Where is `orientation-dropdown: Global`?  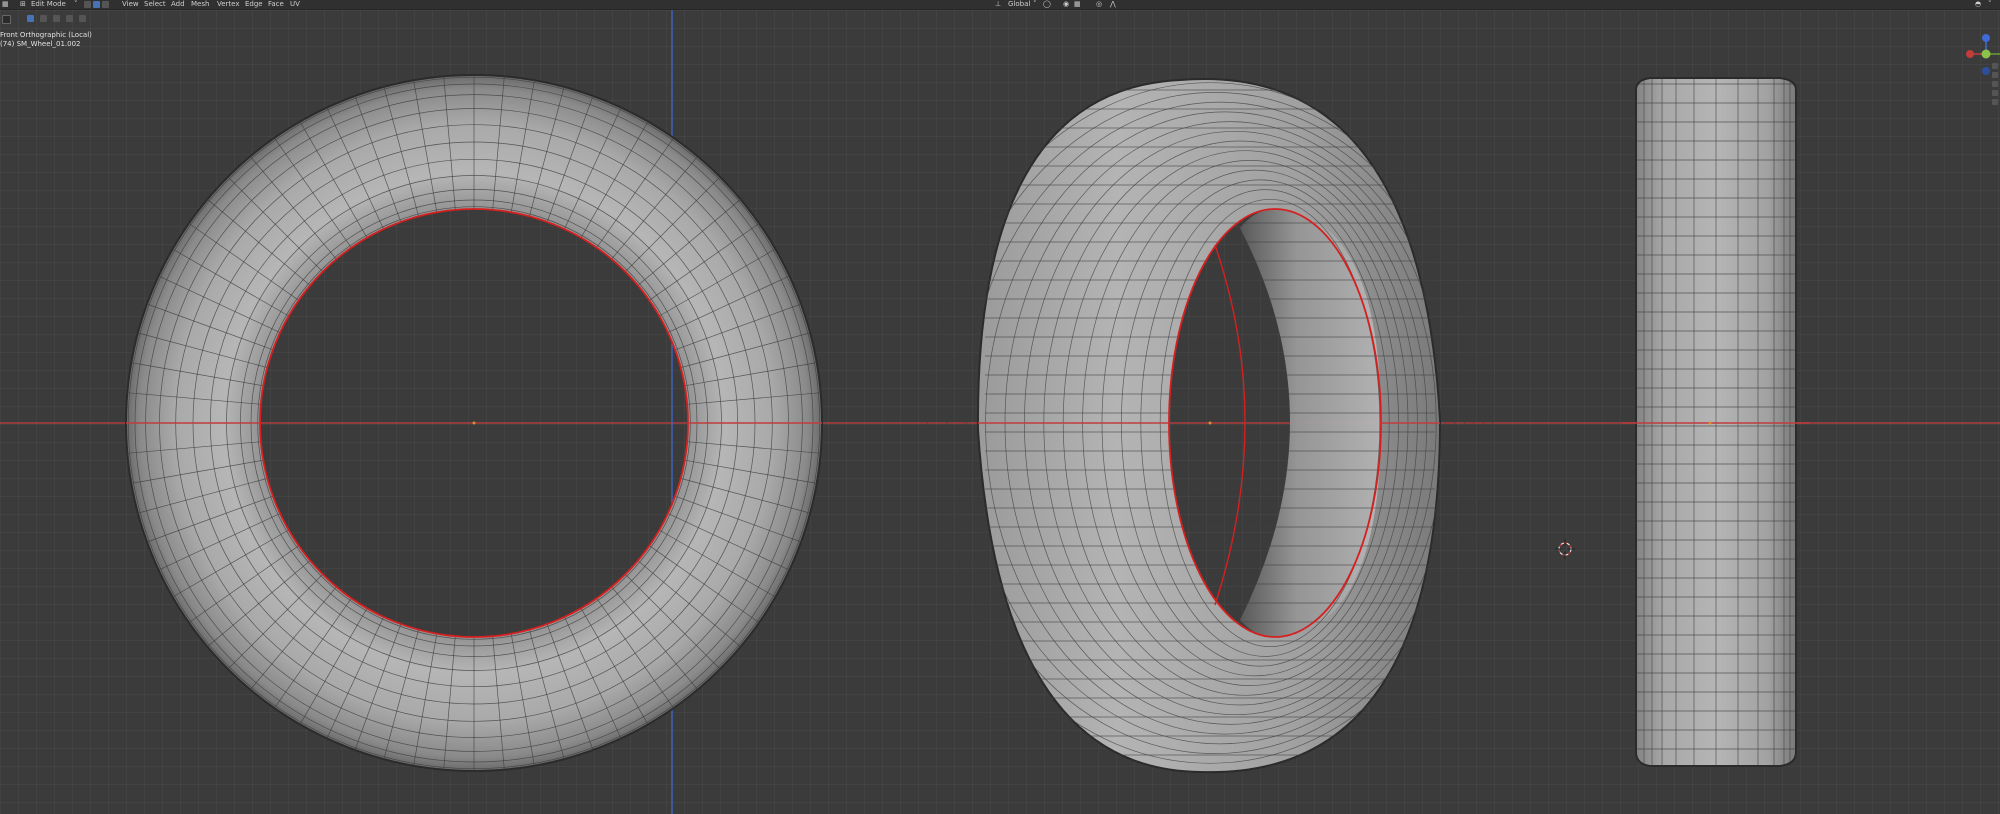 orientation-dropdown: Global is located at coordinates (1019, 4).